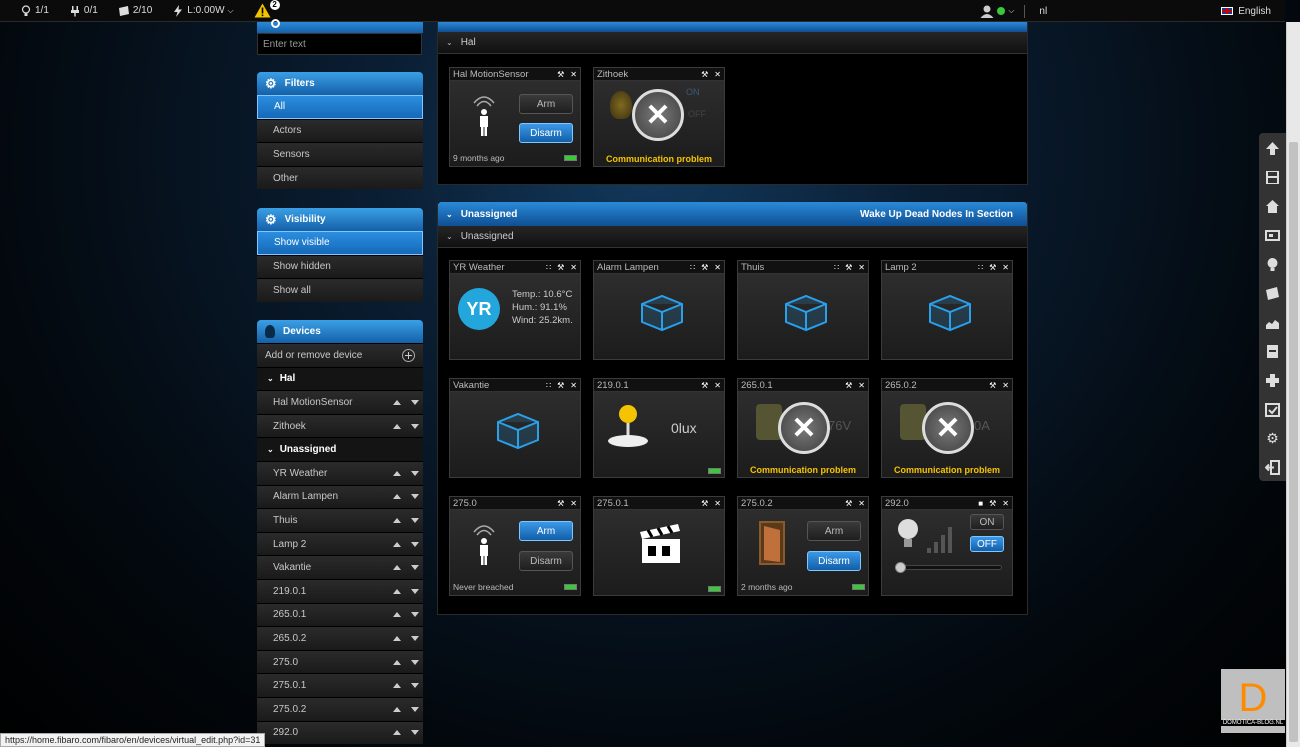 The height and width of the screenshot is (747, 1300). What do you see at coordinates (1003, 11) in the screenshot?
I see `user-menu: ⌵` at bounding box center [1003, 11].